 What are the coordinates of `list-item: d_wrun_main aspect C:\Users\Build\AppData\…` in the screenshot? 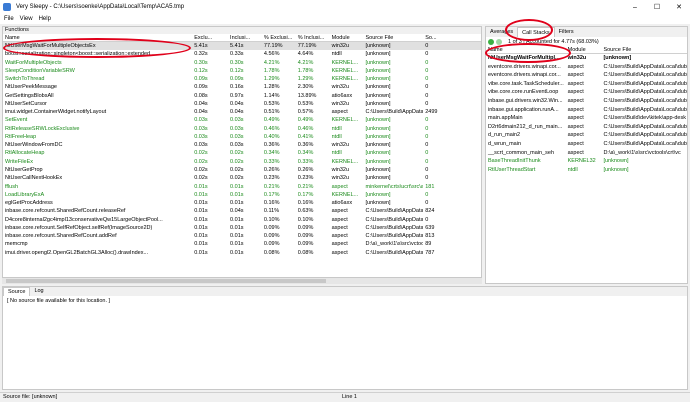 It's located at (586, 144).